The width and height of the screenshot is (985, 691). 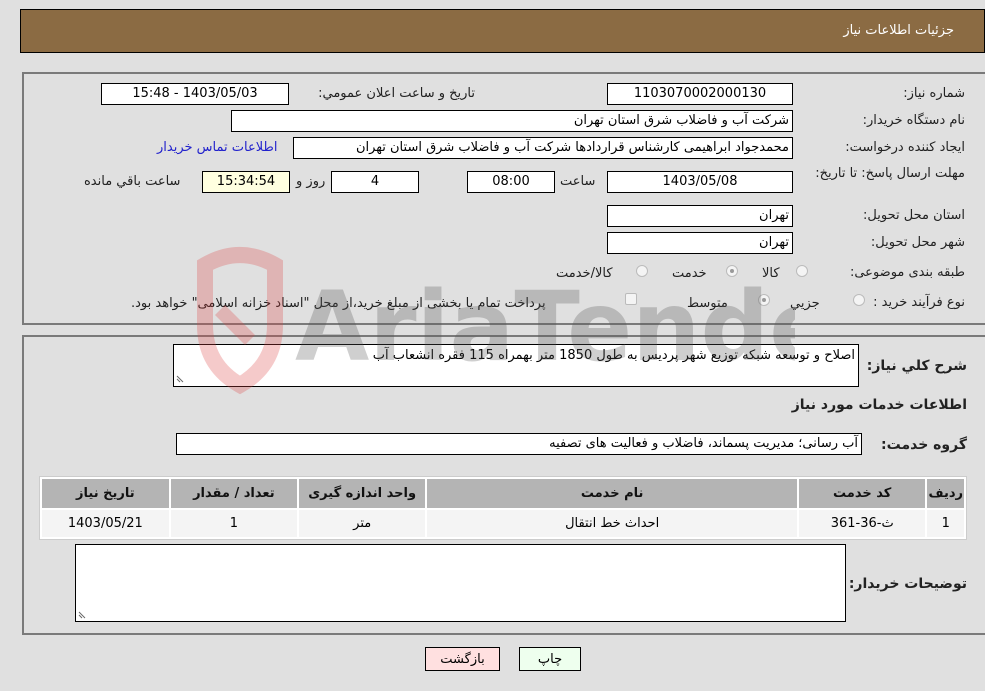 What do you see at coordinates (700, 216) in the screenshot?
I see `delivery-province-field: تهران` at bounding box center [700, 216].